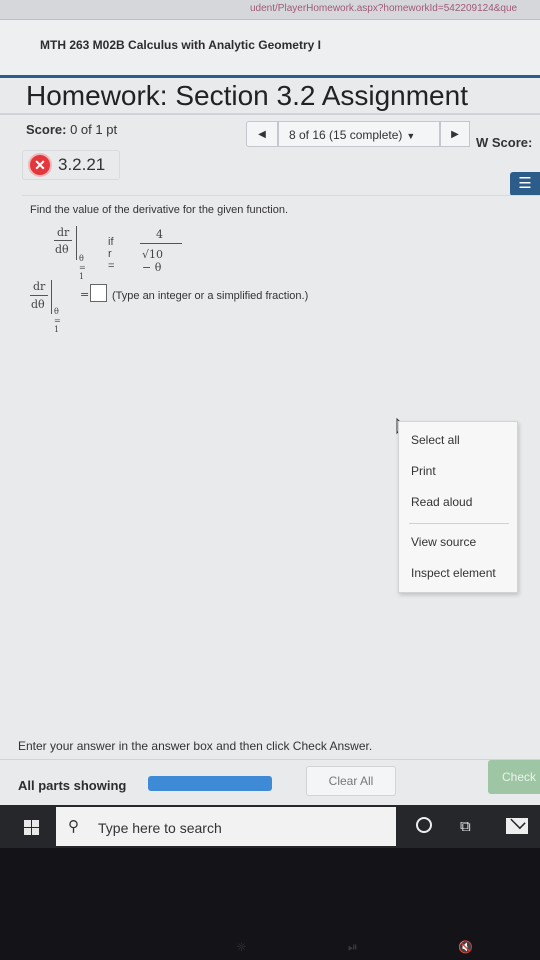 The height and width of the screenshot is (960, 540). What do you see at coordinates (465, 826) in the screenshot?
I see `task-view-icon: ⧉` at bounding box center [465, 826].